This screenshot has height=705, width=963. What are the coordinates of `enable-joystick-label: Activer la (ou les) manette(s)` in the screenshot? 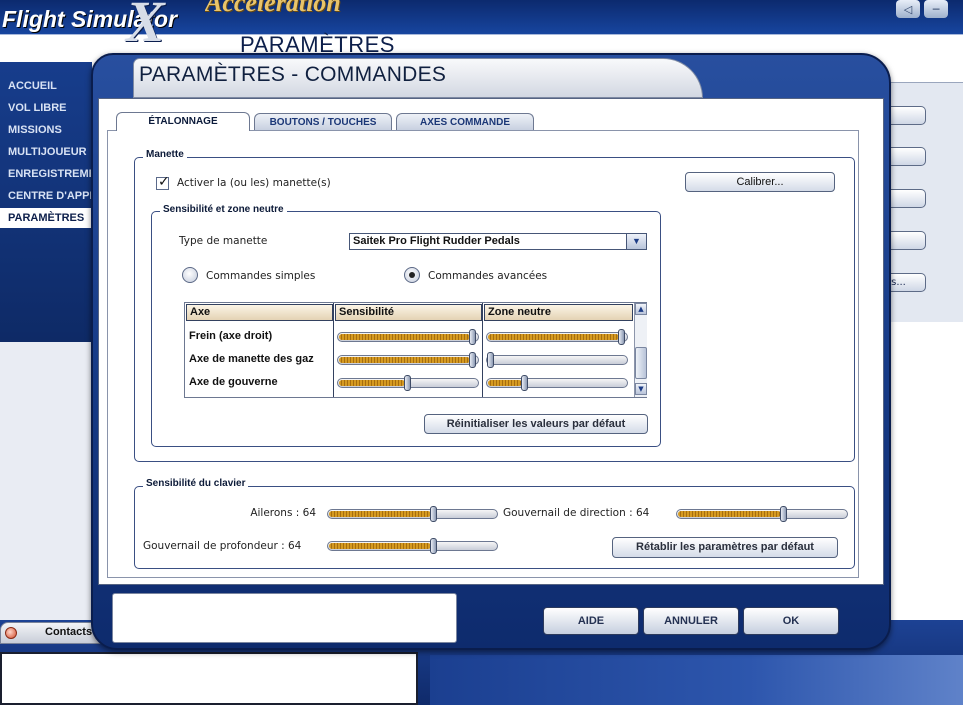 It's located at (254, 183).